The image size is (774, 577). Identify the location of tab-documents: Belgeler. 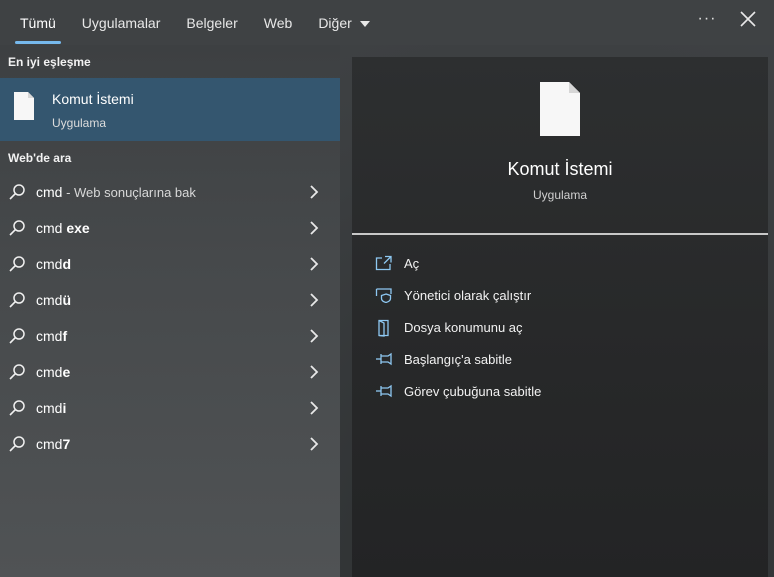
(211, 22).